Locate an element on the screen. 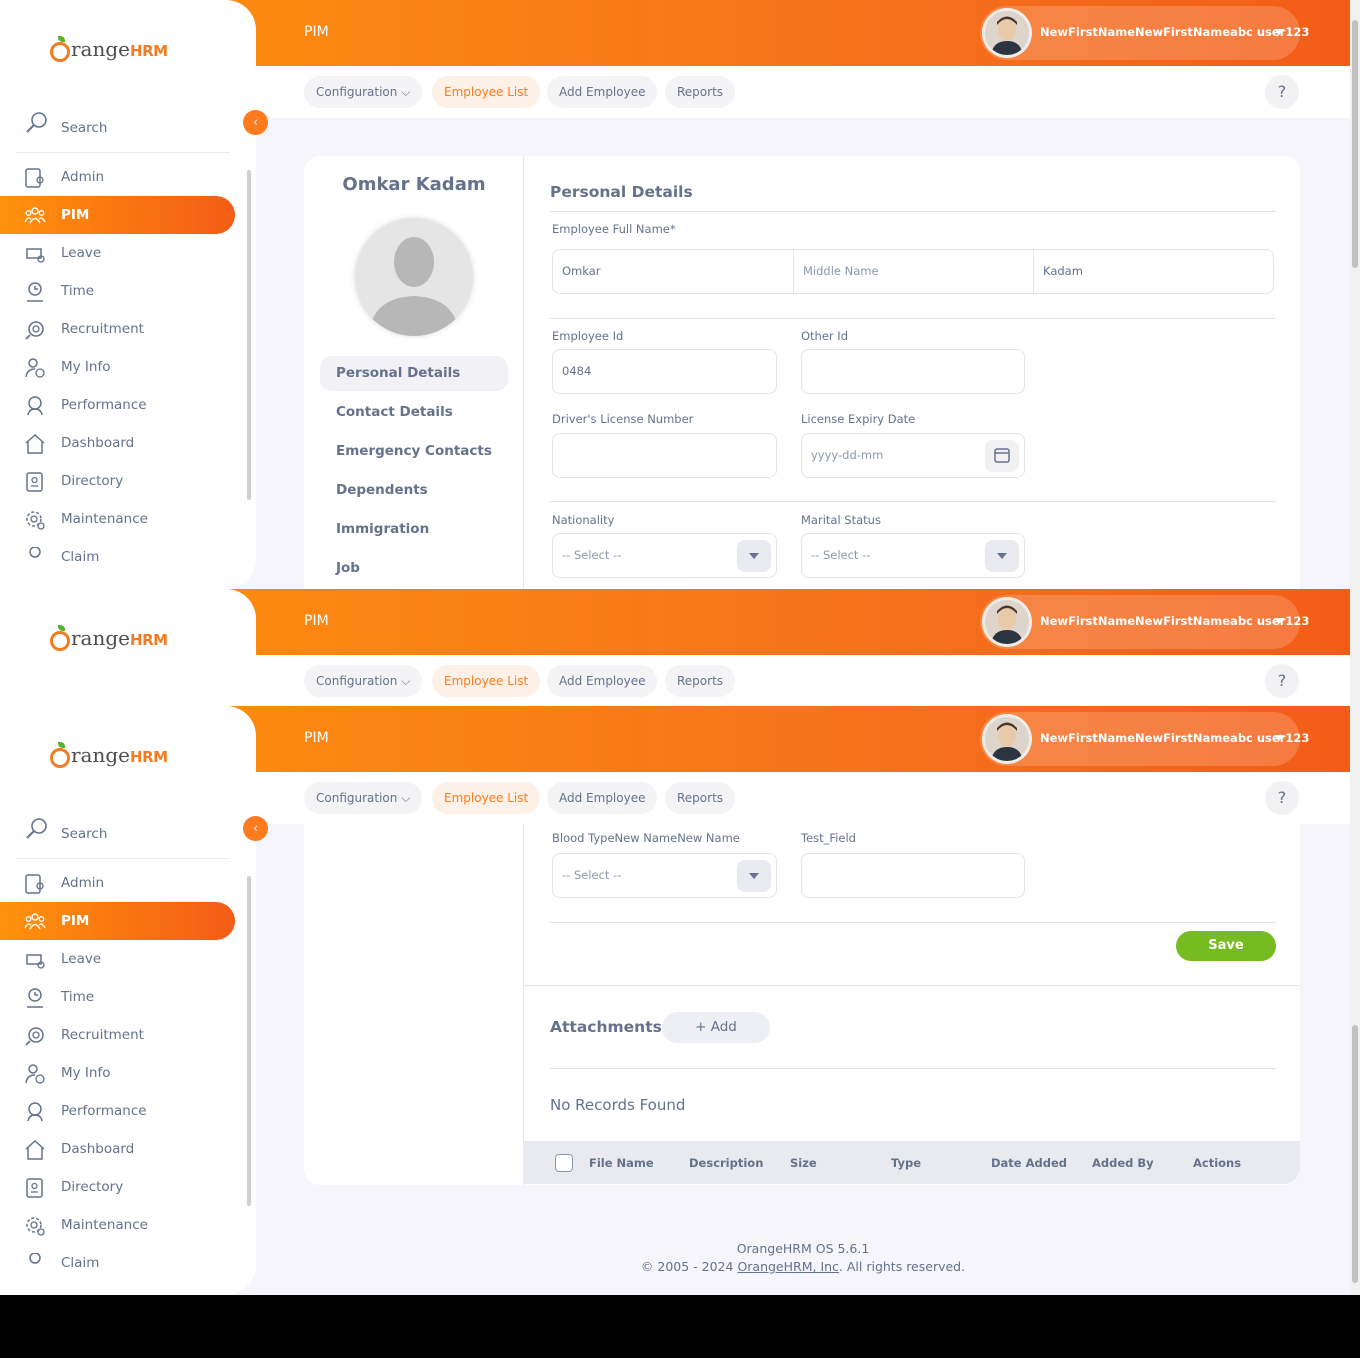 This screenshot has width=1360, height=1358. footer-version: OrangeHRM OS 5.6.1 is located at coordinates (803, 1248).